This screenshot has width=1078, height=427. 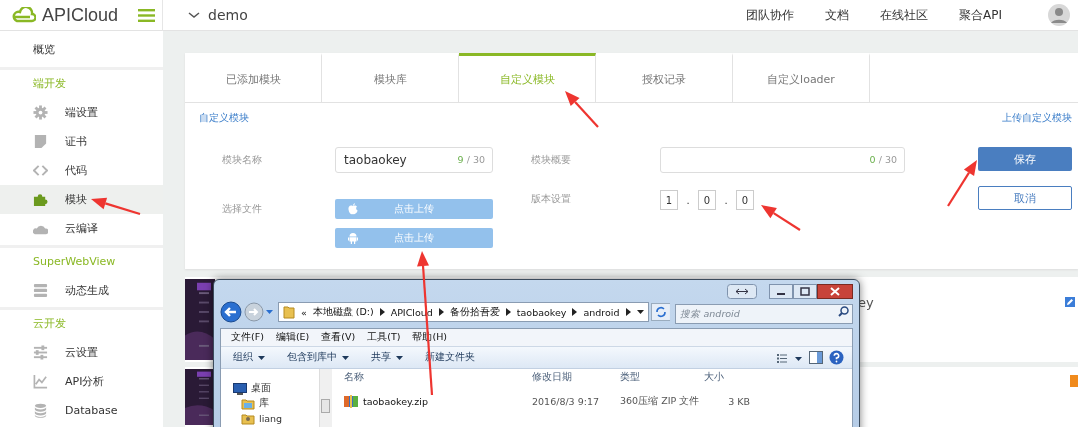 What do you see at coordinates (883, 159) in the screenshot?
I see `char-counter: 0 / 30` at bounding box center [883, 159].